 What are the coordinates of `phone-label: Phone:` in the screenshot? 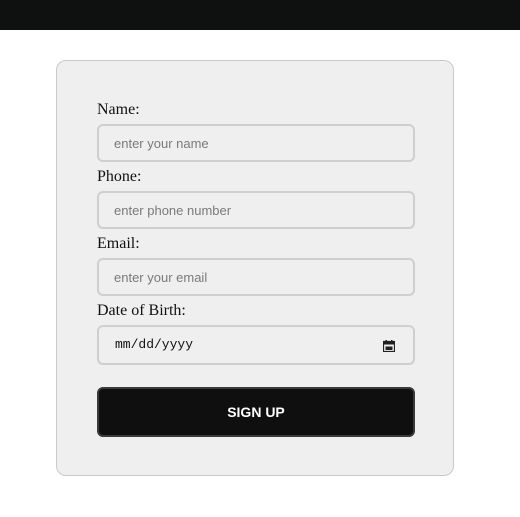 It's located at (119, 176).